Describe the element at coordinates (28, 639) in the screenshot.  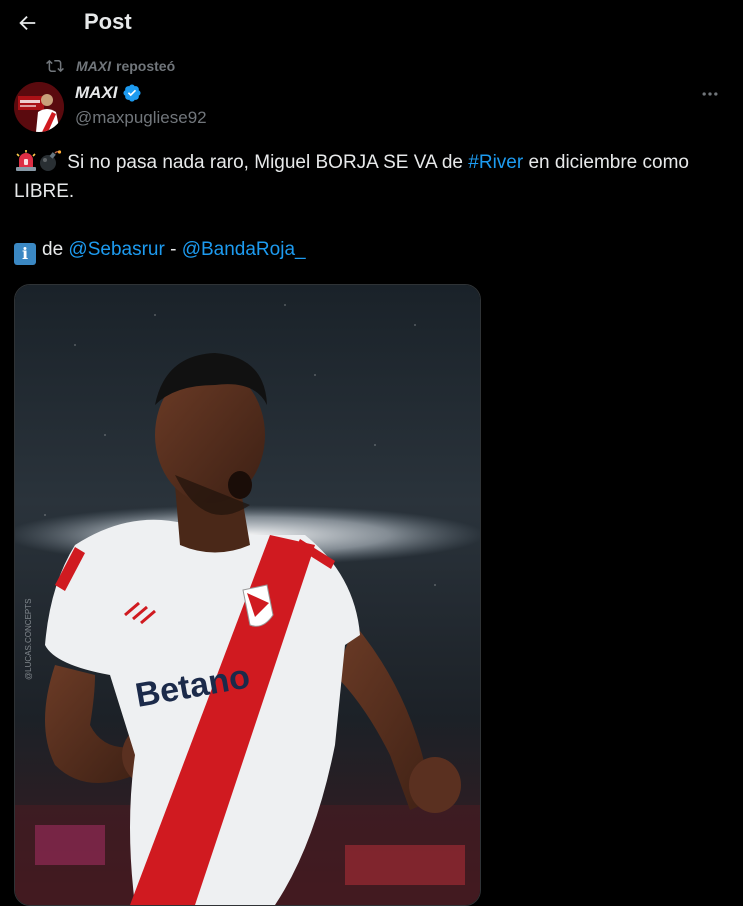
I see `watermark-text: @LUCAS.CONCEPTS` at that location.